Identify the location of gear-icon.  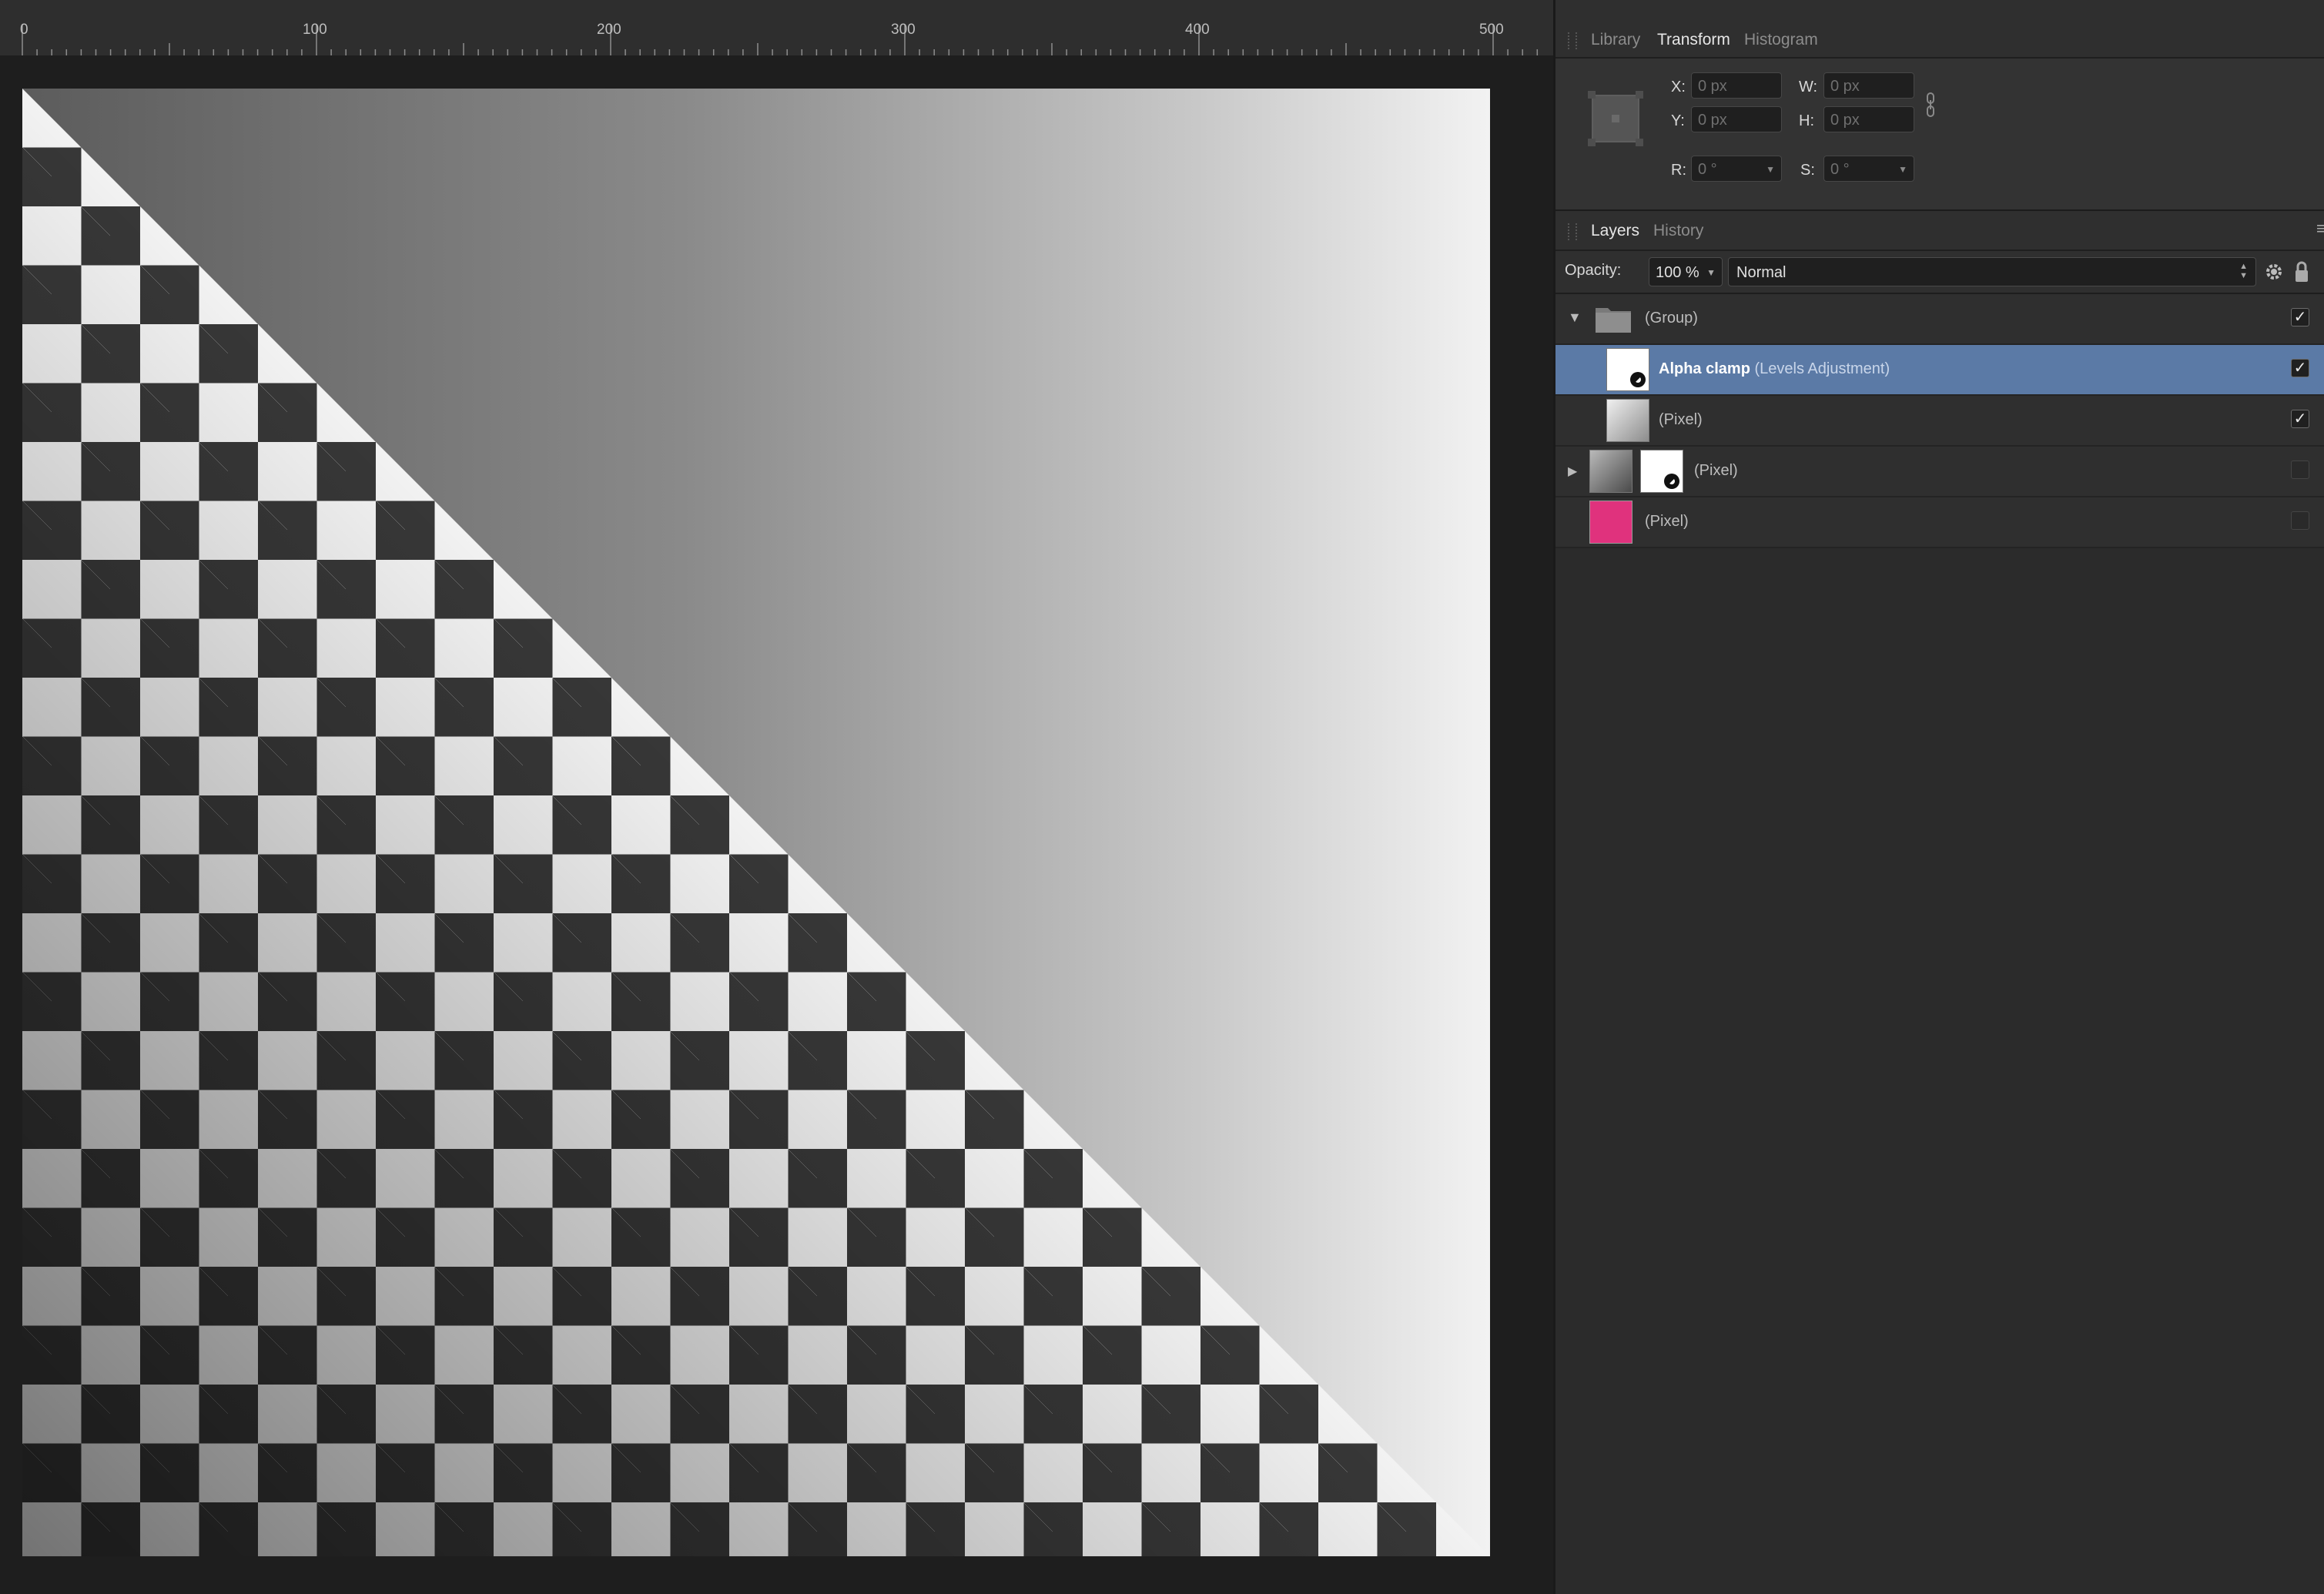
(2274, 272).